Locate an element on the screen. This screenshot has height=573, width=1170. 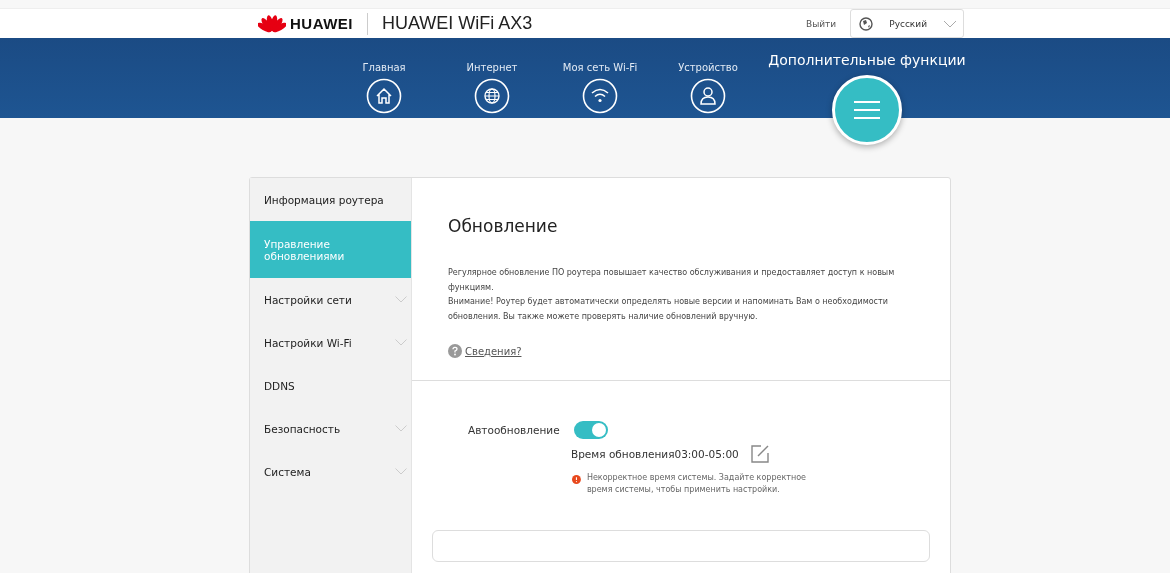
description-text: Внимание! Роутер будет автоматически определять новые версии и напоминать Вам о необходимости обновления. Вы также можете проверять наличие обновлений вручную. is located at coordinates (668, 309).